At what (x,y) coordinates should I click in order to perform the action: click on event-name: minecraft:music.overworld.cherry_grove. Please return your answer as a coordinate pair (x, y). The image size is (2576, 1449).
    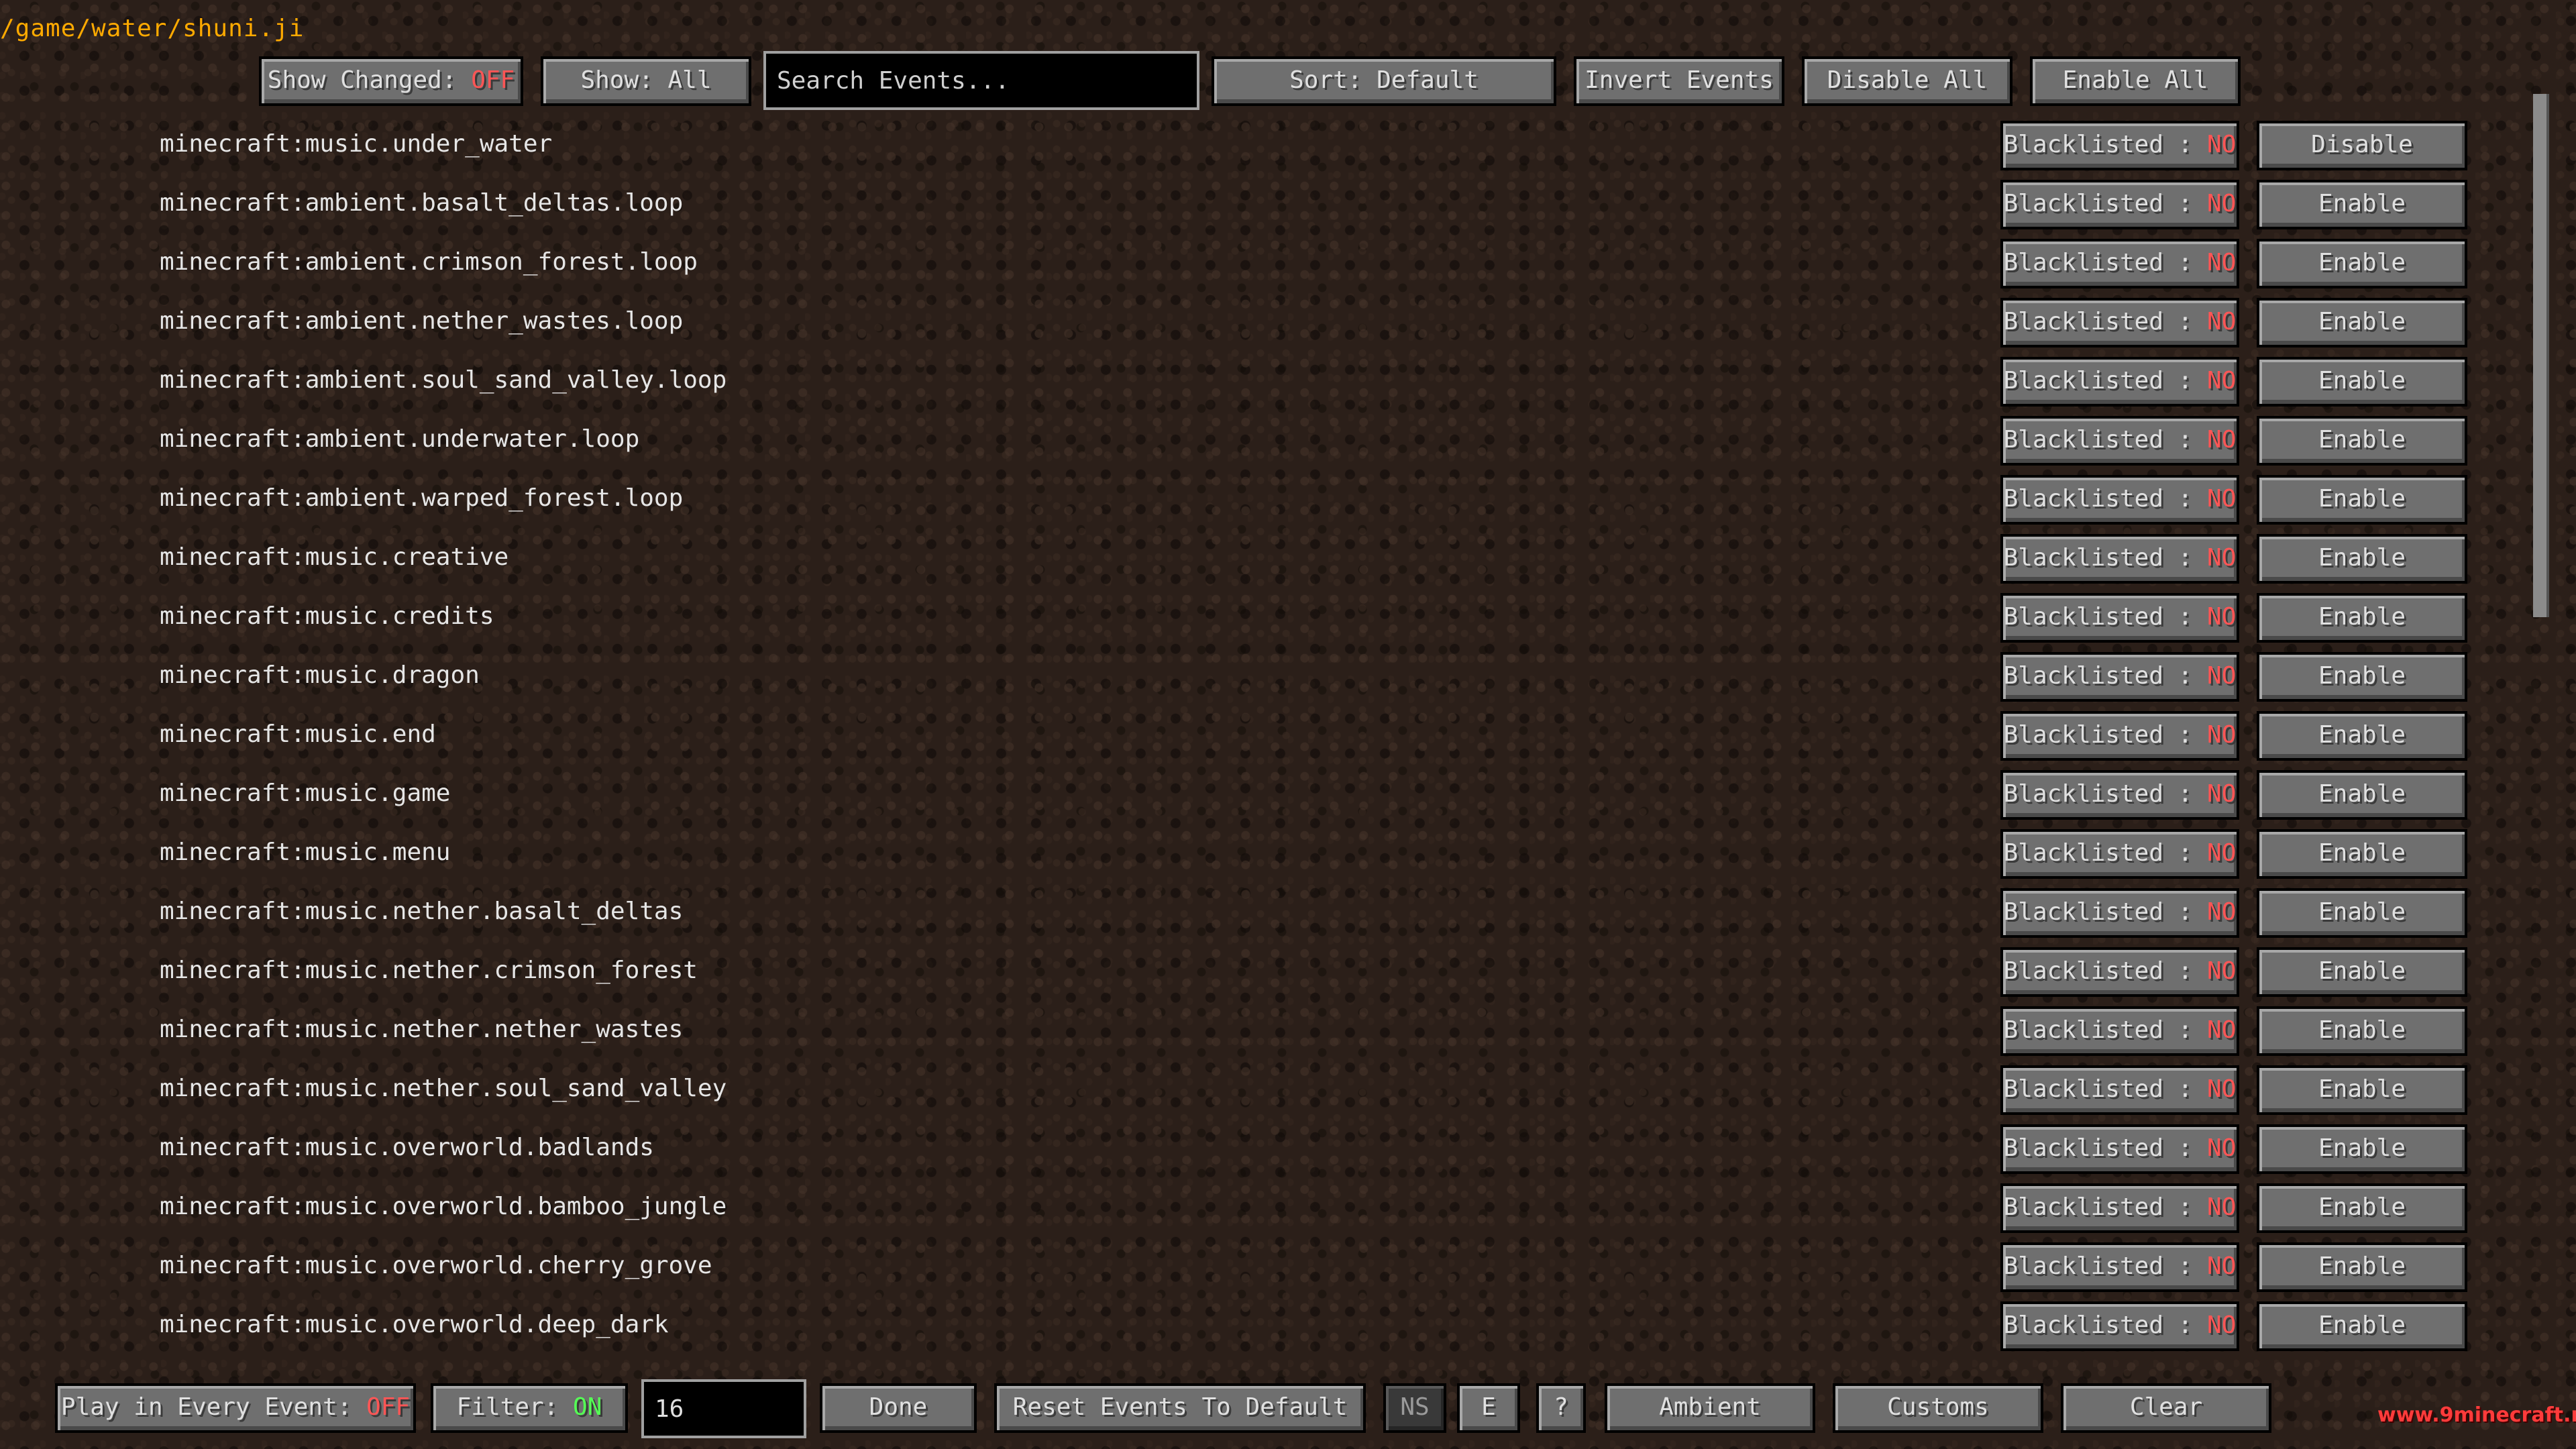
    Looking at the image, I should click on (436, 1265).